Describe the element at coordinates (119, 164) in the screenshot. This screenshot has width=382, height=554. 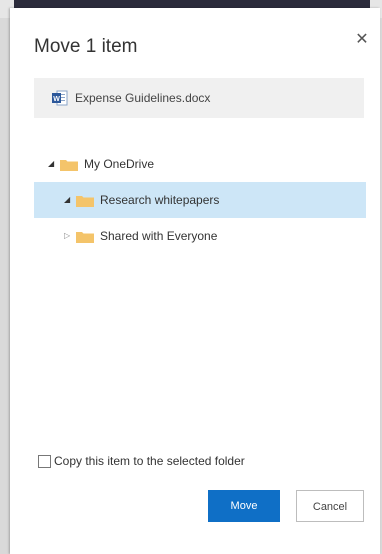
I see `tree-node-label: My OneDrive` at that location.